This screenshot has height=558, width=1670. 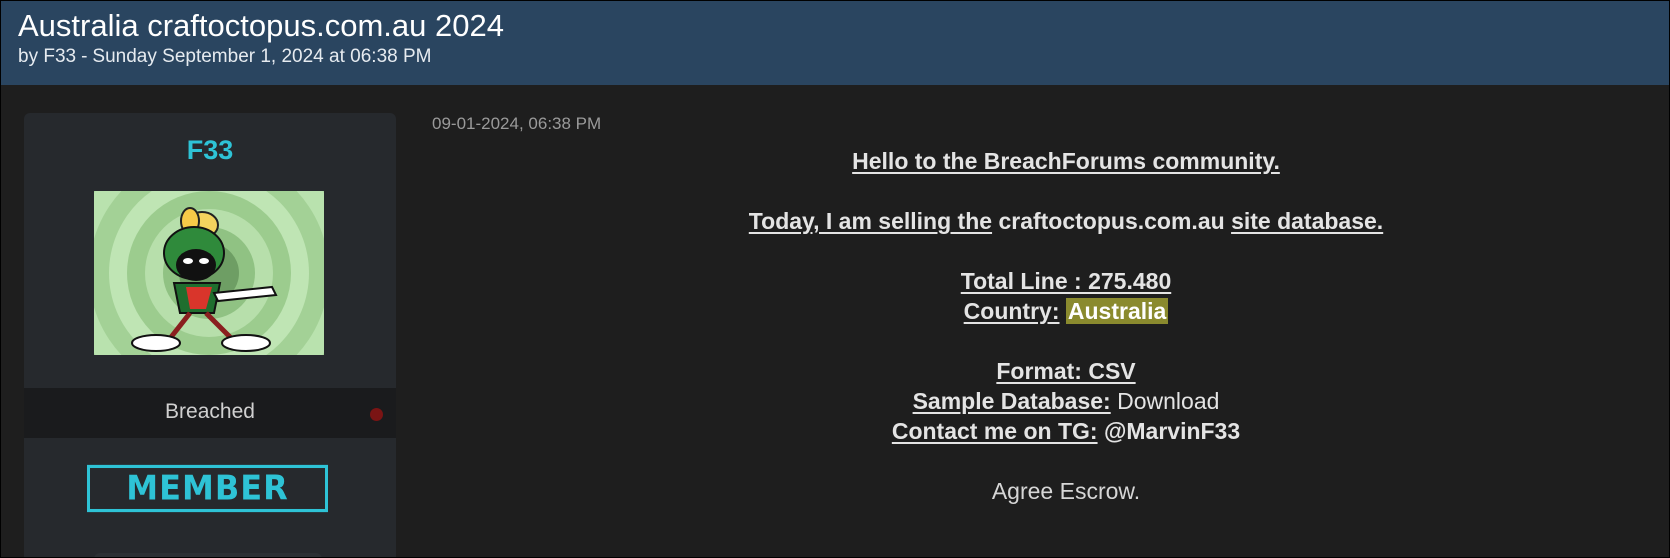 What do you see at coordinates (261, 25) in the screenshot?
I see `thread-title: Australia craftoctopus.com.au 2024` at bounding box center [261, 25].